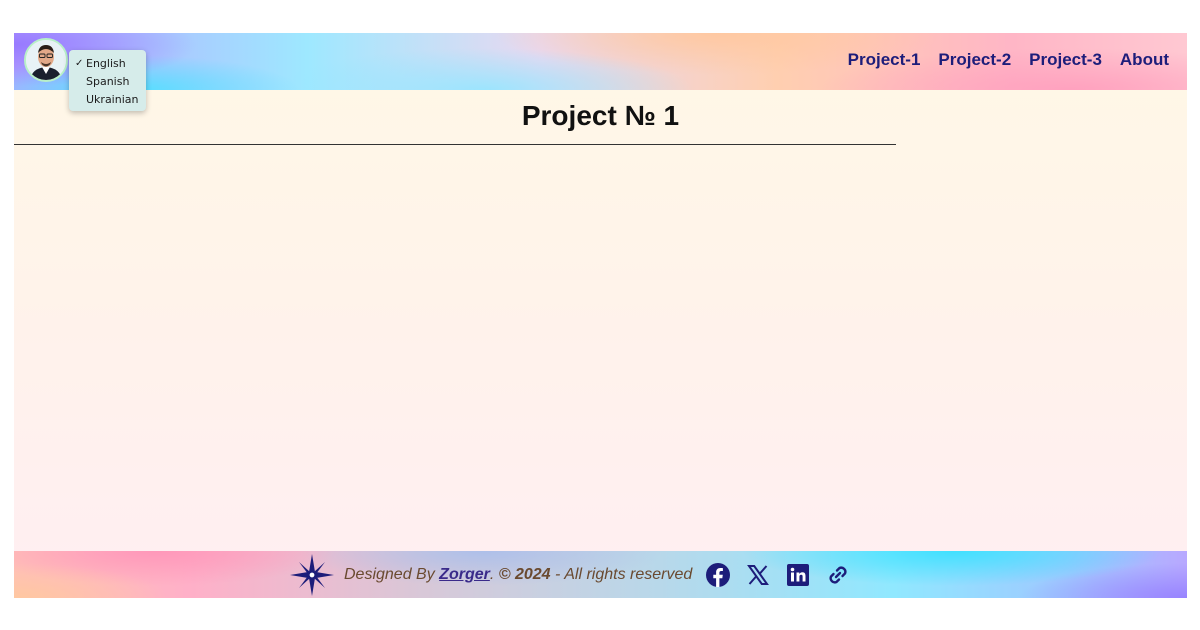 This screenshot has width=1200, height=630. I want to click on footer-copyright-year: © 2024, so click(524, 574).